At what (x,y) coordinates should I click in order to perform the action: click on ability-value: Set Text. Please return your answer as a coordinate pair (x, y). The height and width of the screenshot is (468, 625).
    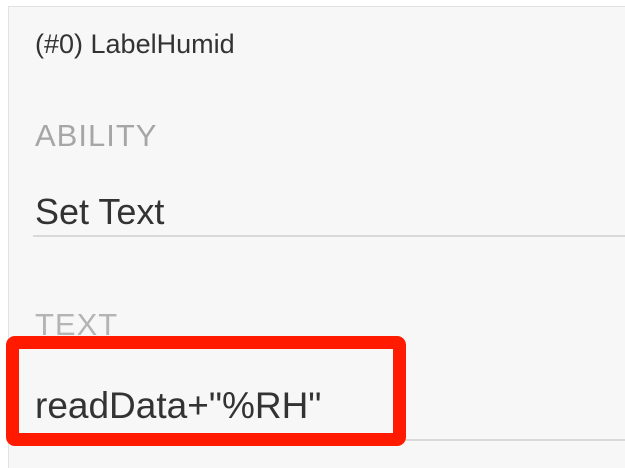
    Looking at the image, I should click on (100, 211).